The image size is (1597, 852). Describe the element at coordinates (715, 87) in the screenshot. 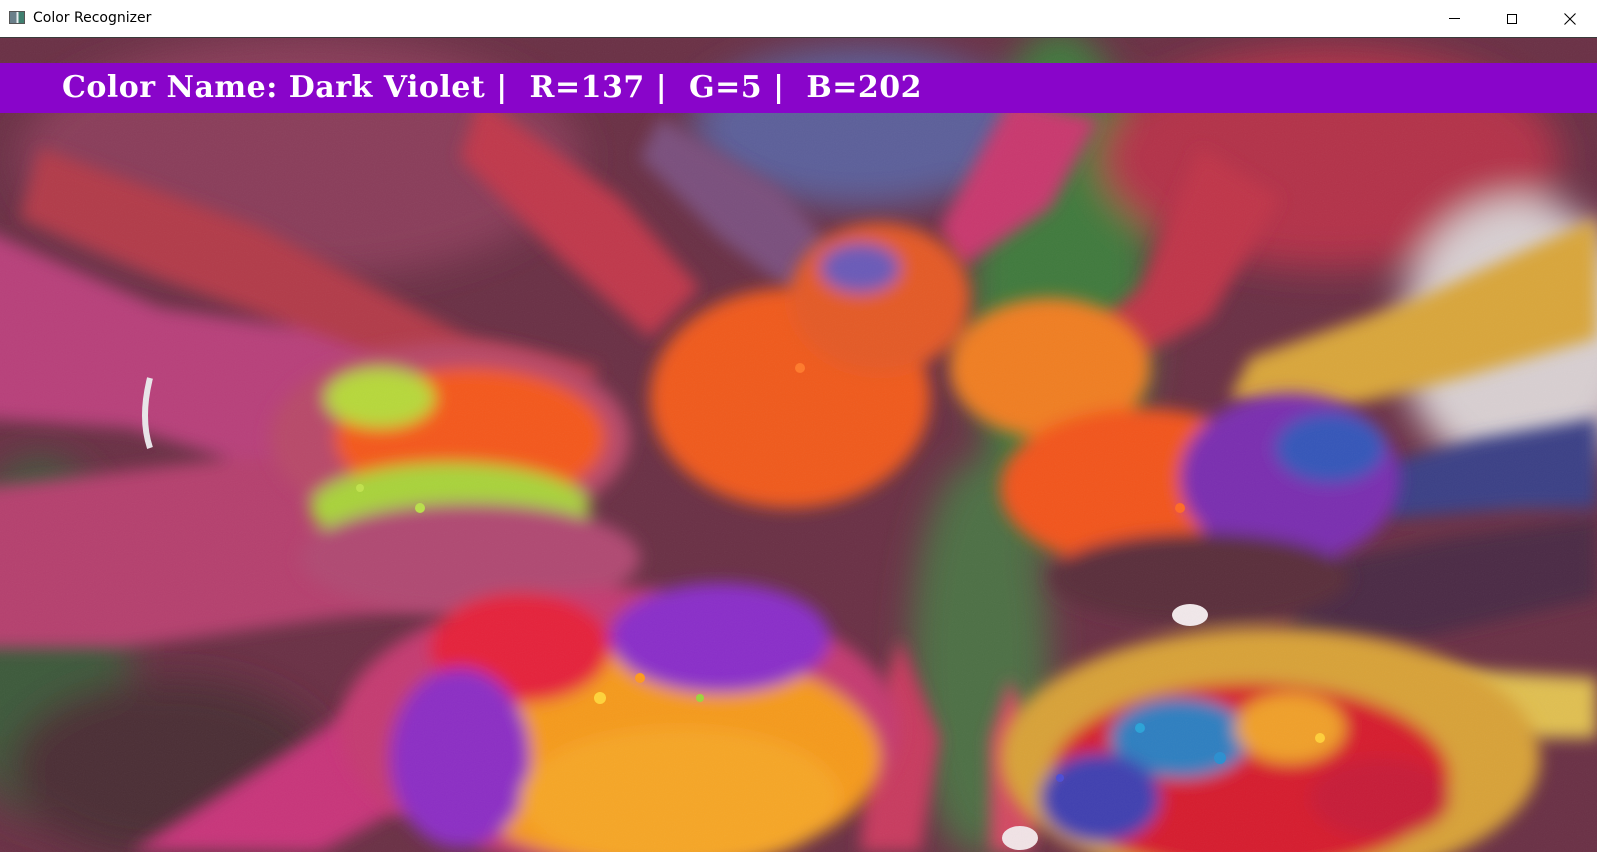

I see `green-label: G=` at that location.